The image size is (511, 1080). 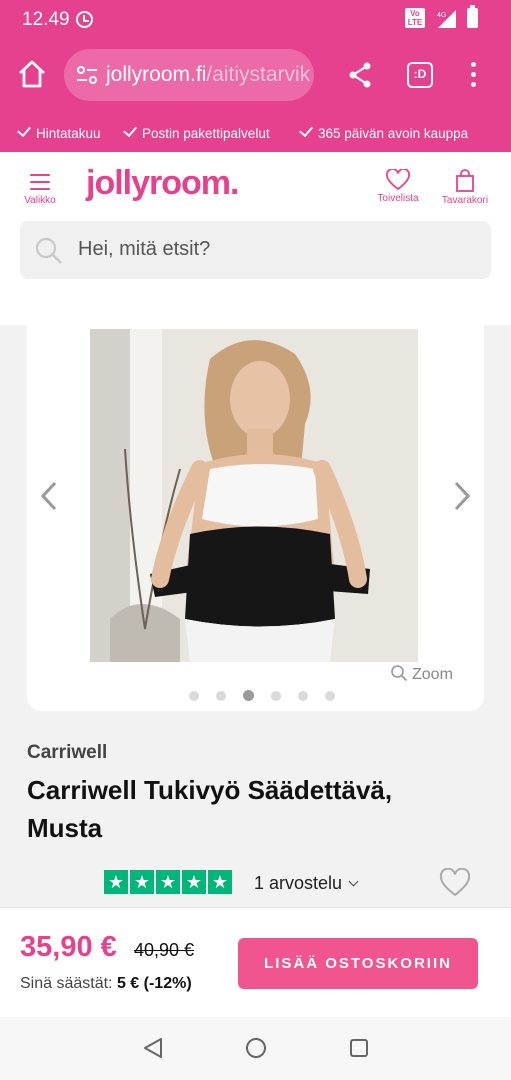 I want to click on usp-item: 365 päivän avoin kauppa, so click(x=383, y=131).